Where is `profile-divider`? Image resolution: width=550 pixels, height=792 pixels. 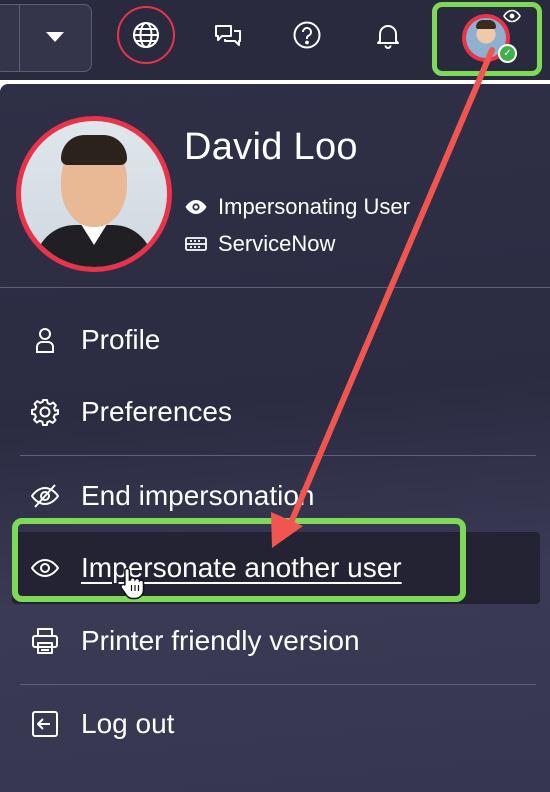 profile-divider is located at coordinates (275, 287).